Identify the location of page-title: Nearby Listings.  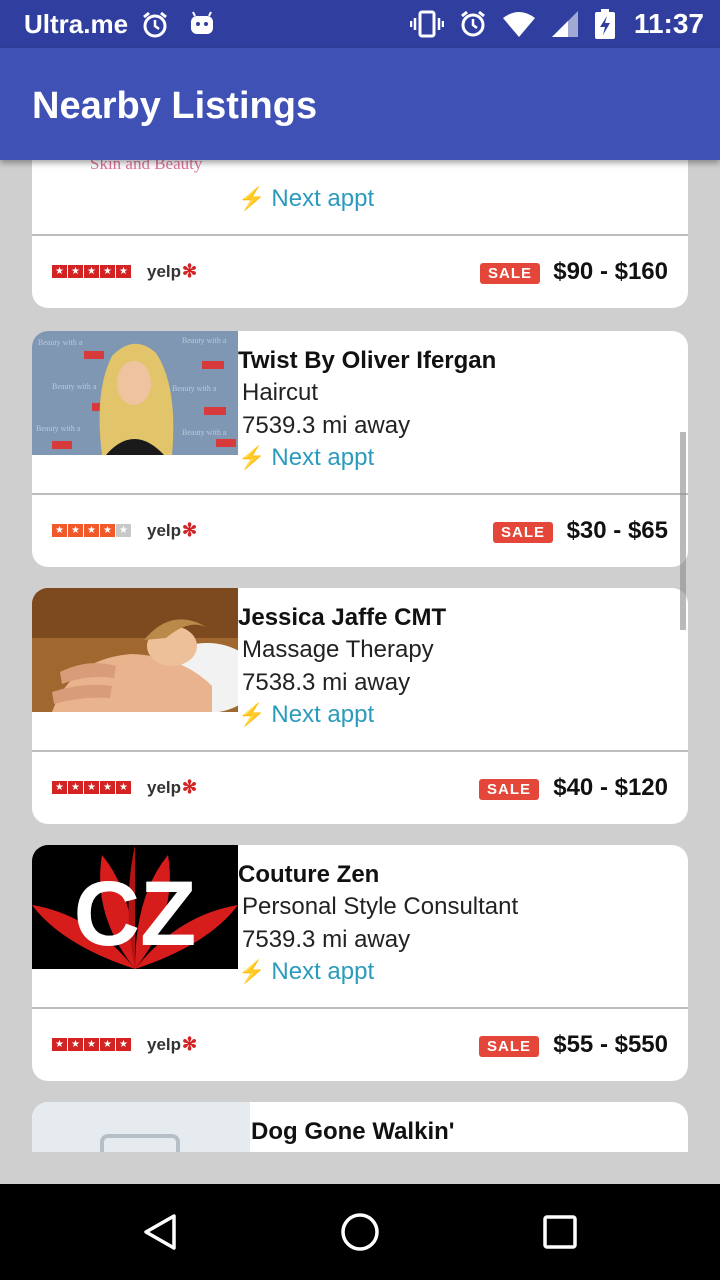
(175, 106).